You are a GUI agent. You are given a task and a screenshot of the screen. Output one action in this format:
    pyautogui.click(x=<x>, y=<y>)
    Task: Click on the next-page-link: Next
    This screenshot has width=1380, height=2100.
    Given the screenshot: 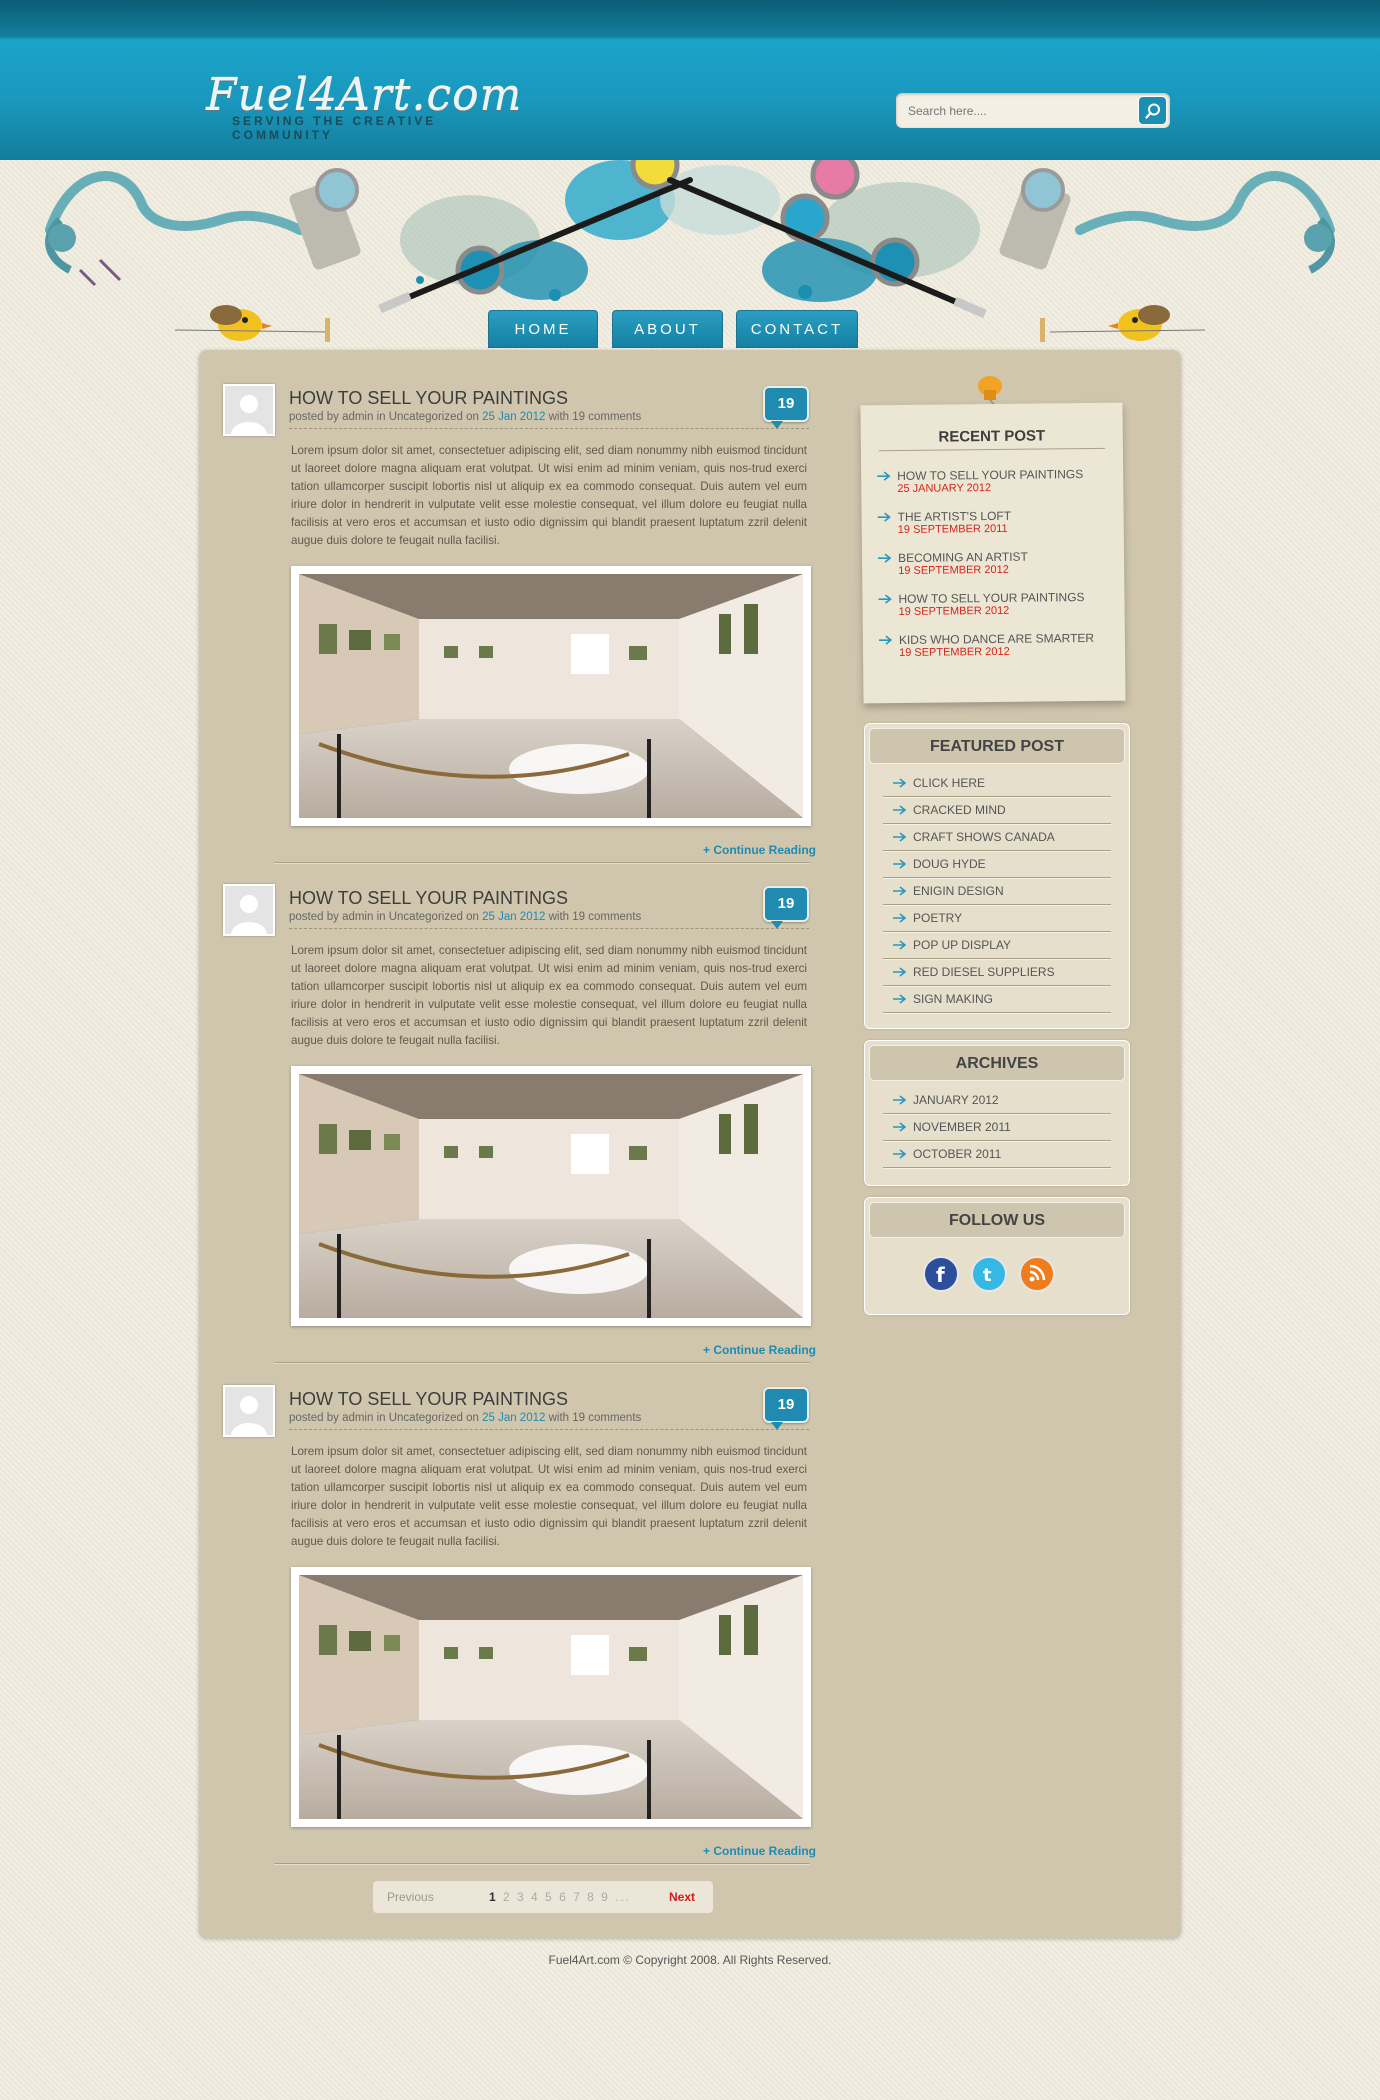 What is the action you would take?
    pyautogui.click(x=682, y=1897)
    